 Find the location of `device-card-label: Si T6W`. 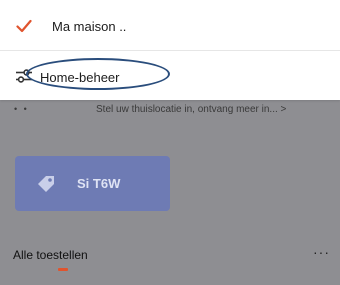

device-card-label: Si T6W is located at coordinates (99, 183).